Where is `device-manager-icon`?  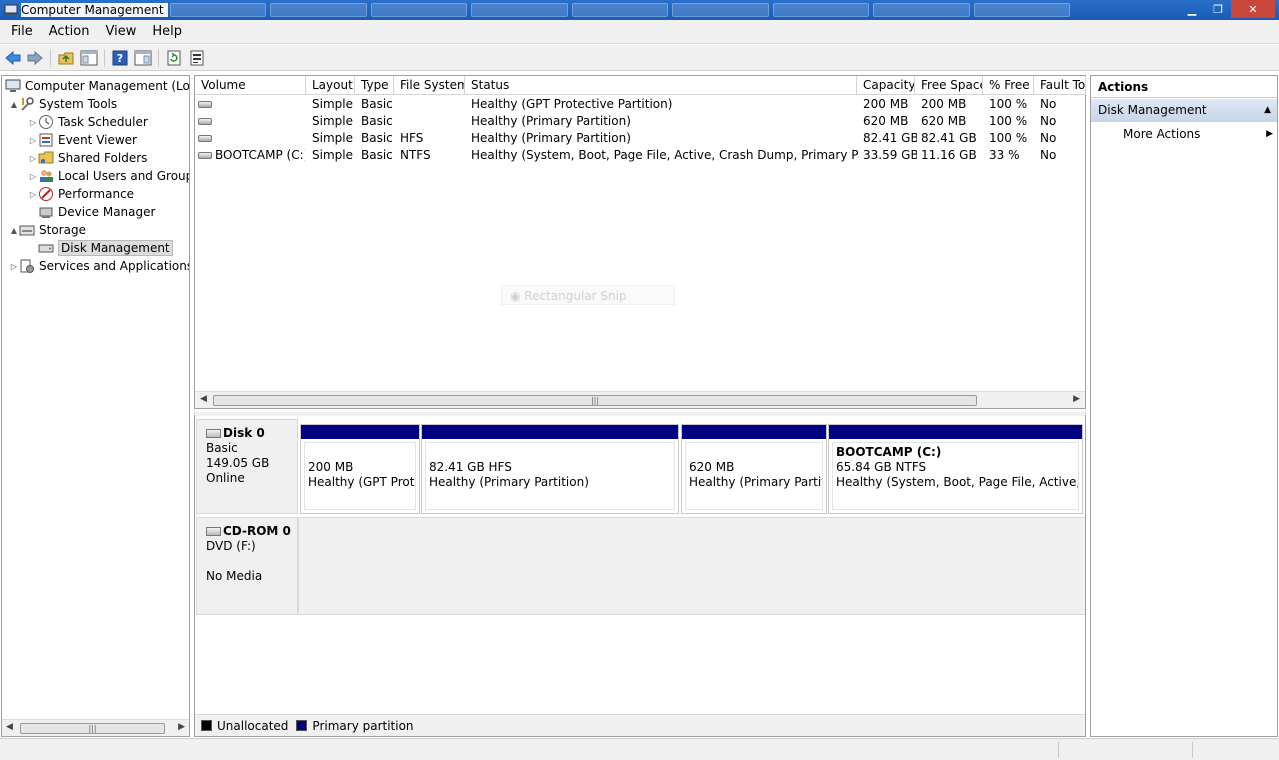
device-manager-icon is located at coordinates (46, 212).